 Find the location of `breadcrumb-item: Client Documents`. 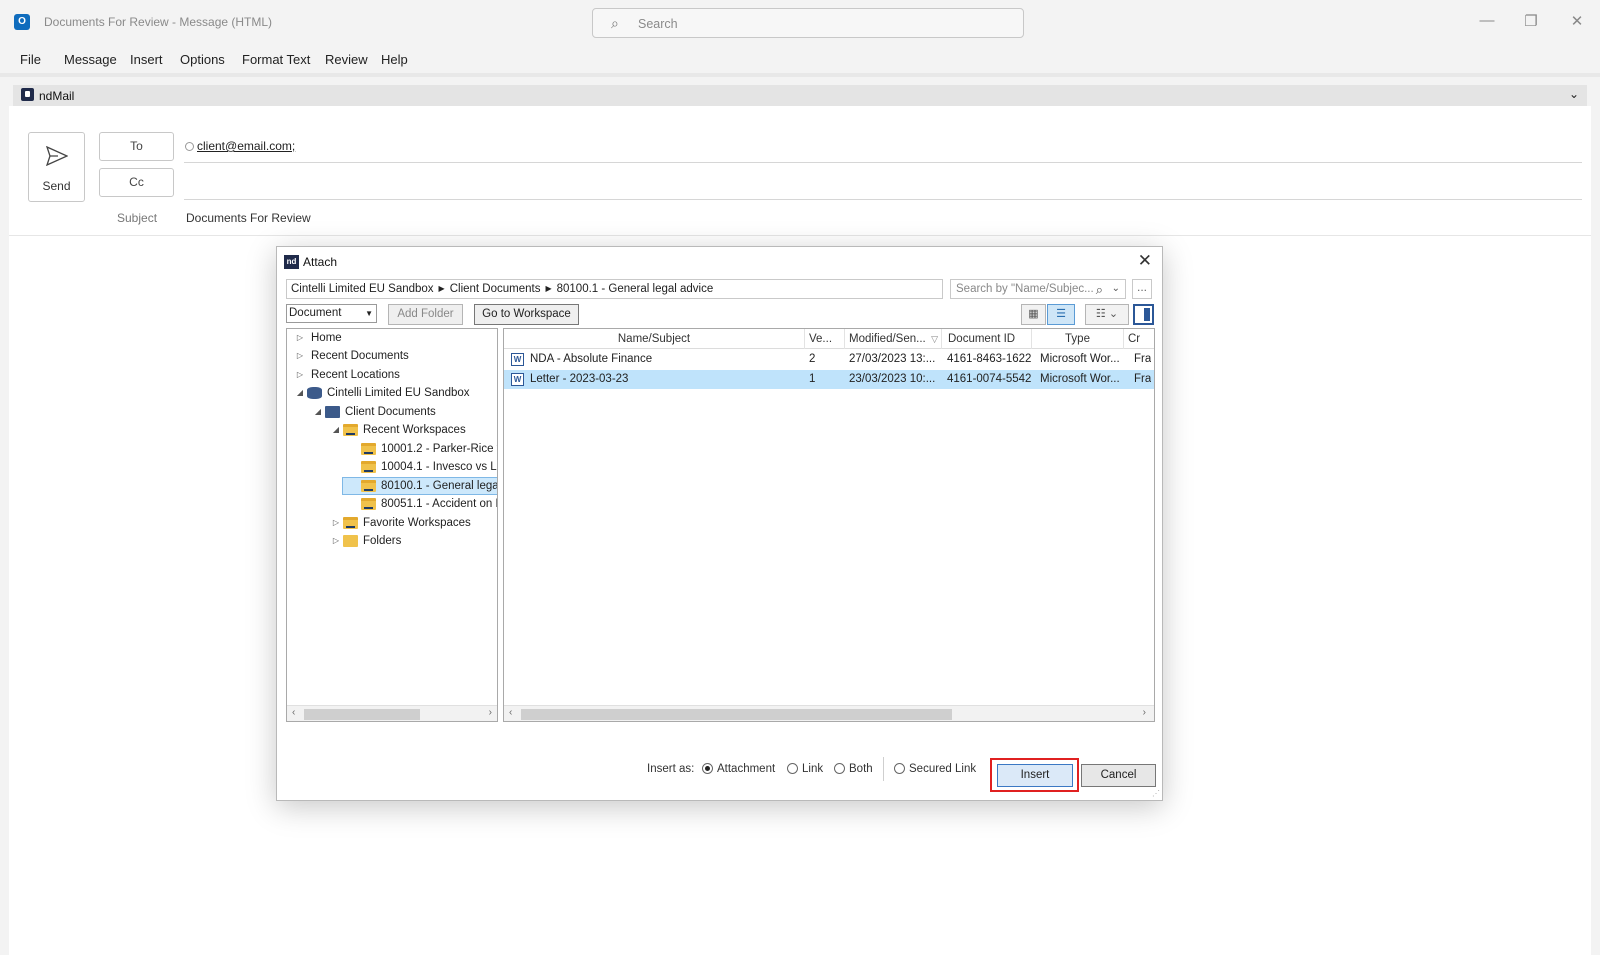

breadcrumb-item: Client Documents is located at coordinates (495, 289).